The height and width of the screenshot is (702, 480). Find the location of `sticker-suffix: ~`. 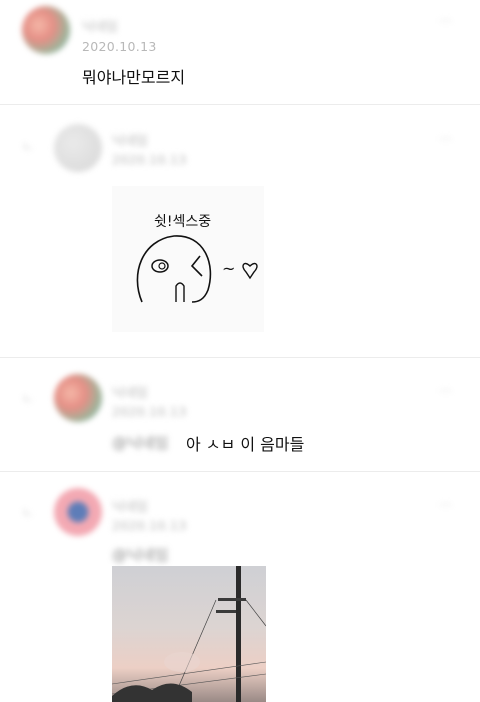

sticker-suffix: ~ is located at coordinates (228, 268).